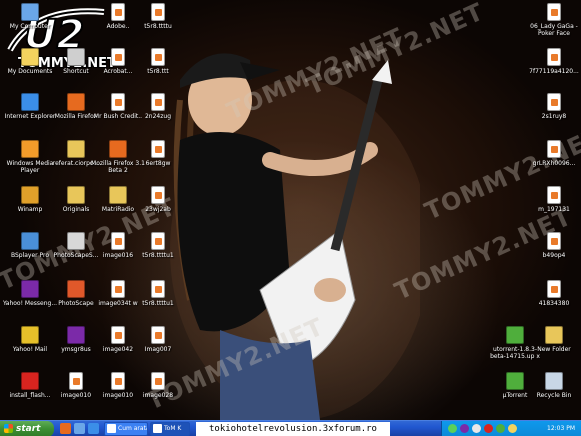 The width and height of the screenshot is (581, 436). I want to click on desktop-icon: 41834380, so click(553, 293).